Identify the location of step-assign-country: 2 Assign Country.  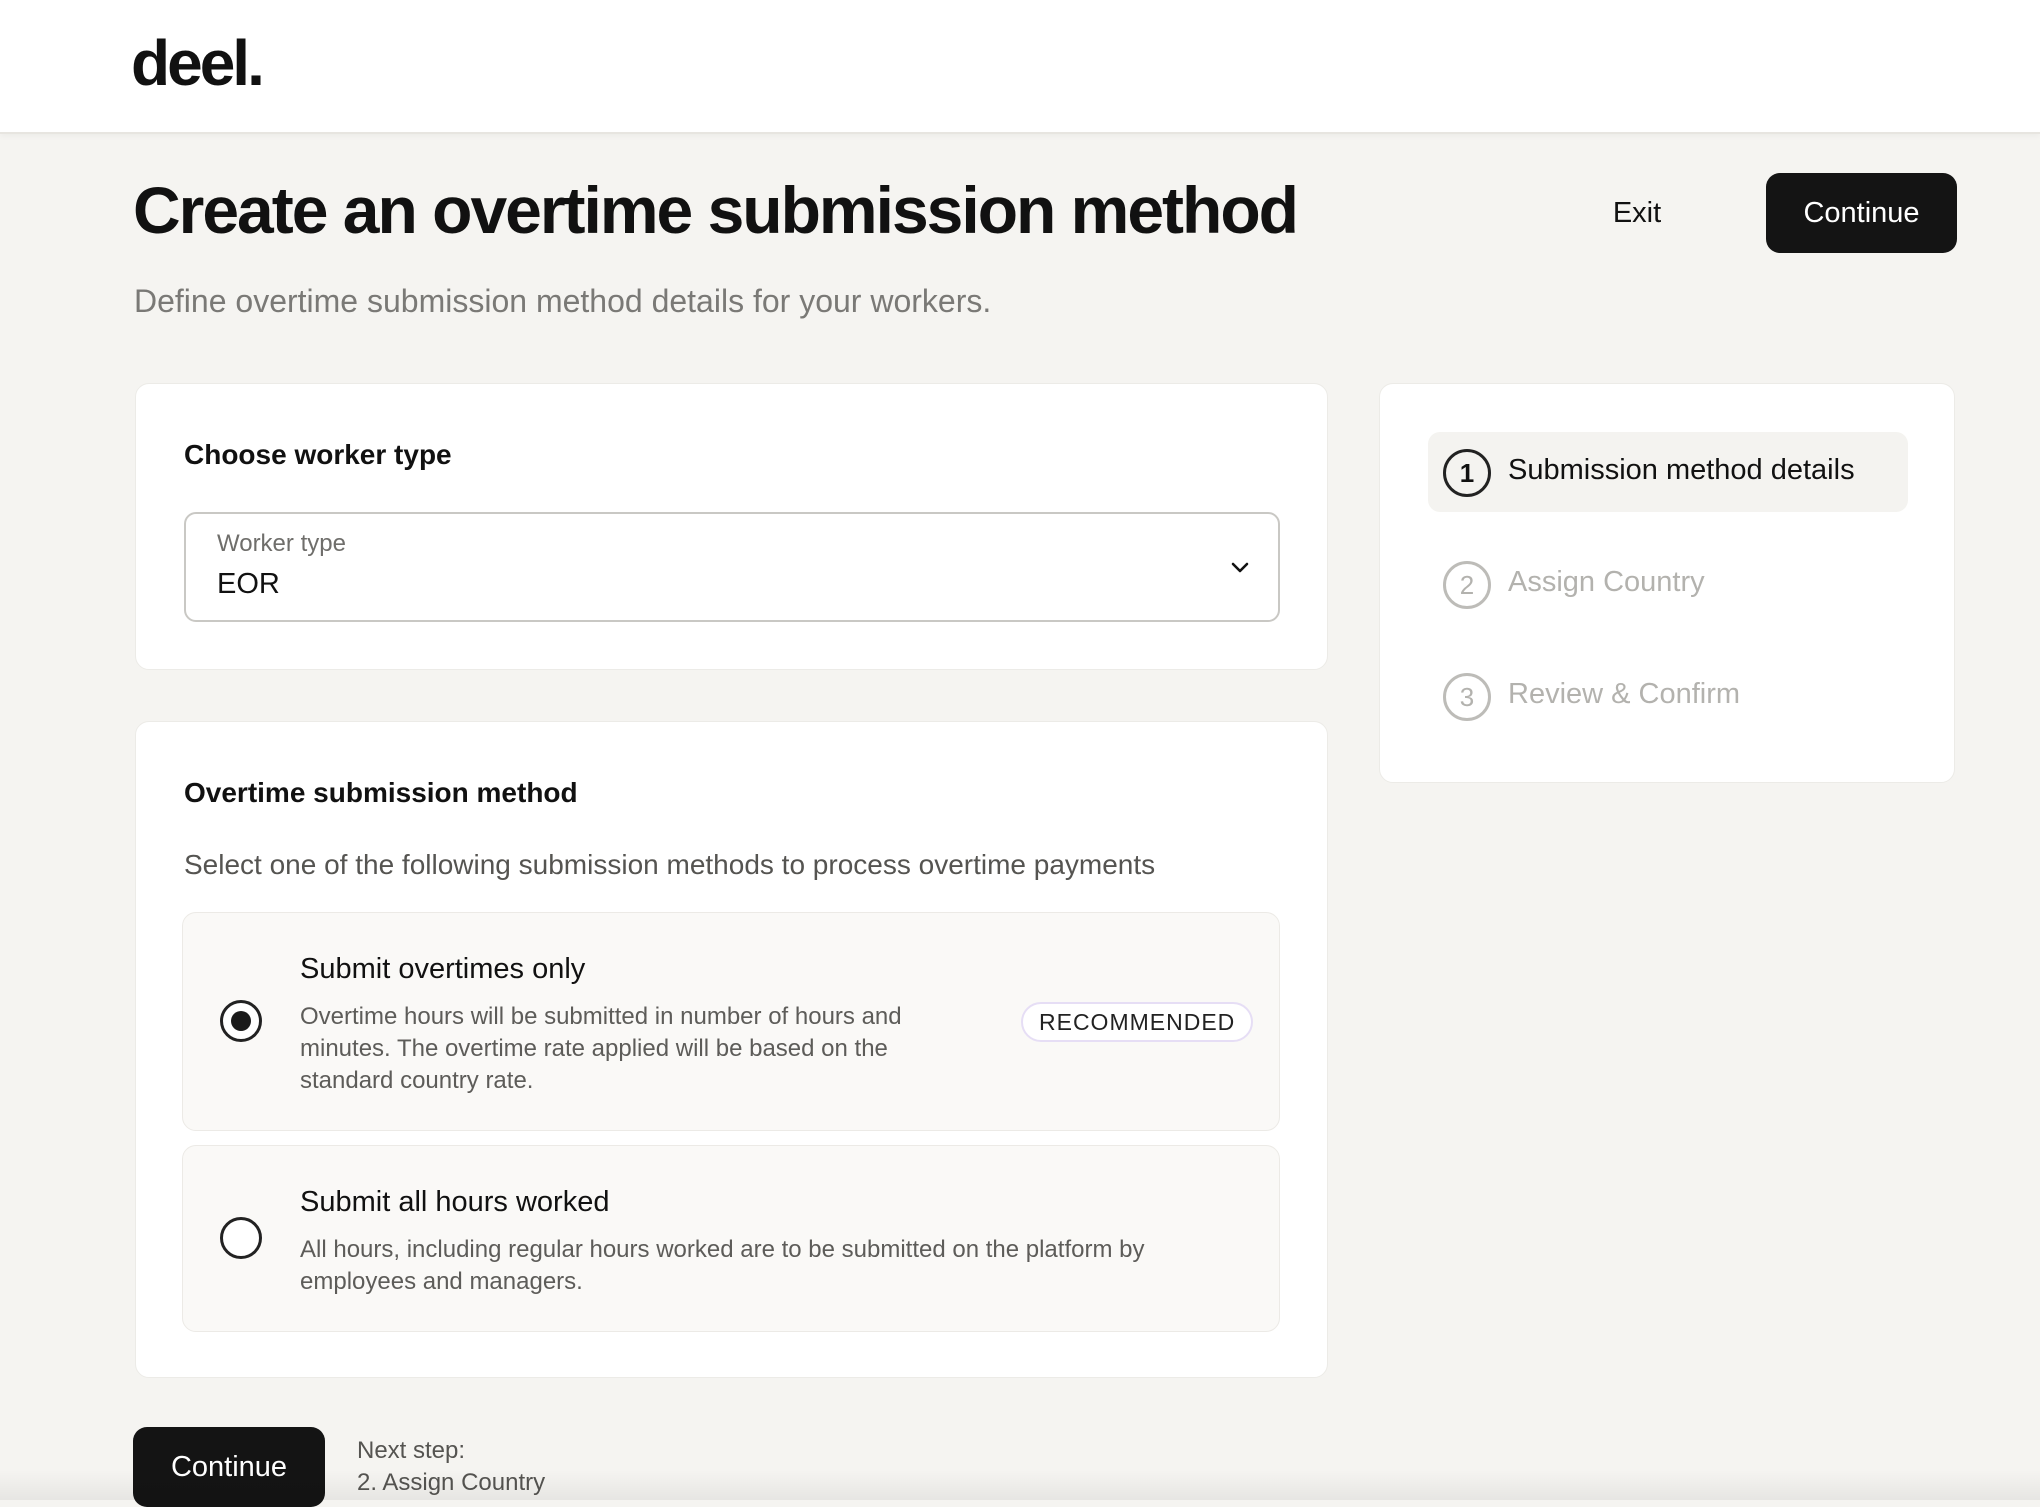
(1668, 584).